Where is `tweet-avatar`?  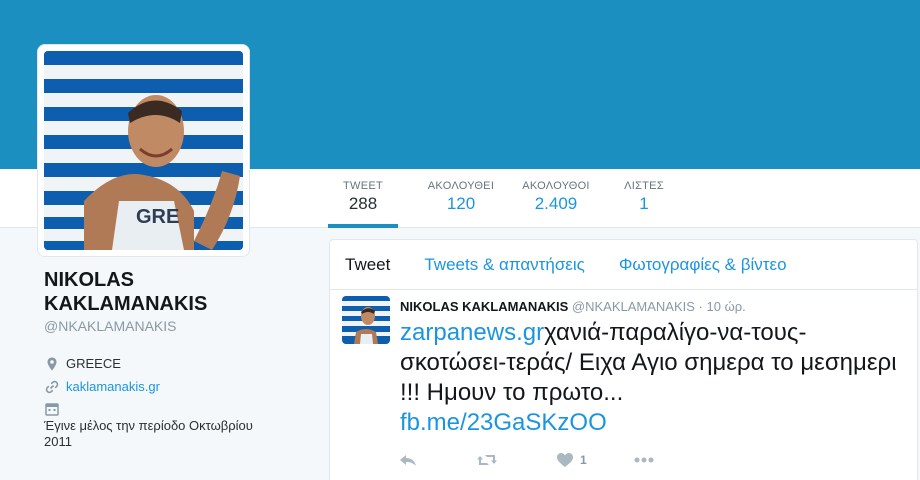 tweet-avatar is located at coordinates (366, 320).